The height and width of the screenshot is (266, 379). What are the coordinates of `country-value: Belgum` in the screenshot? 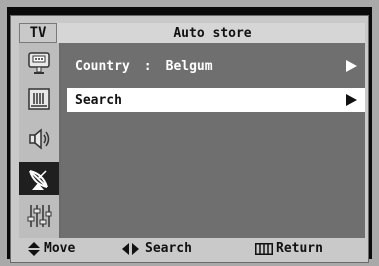 It's located at (189, 66).